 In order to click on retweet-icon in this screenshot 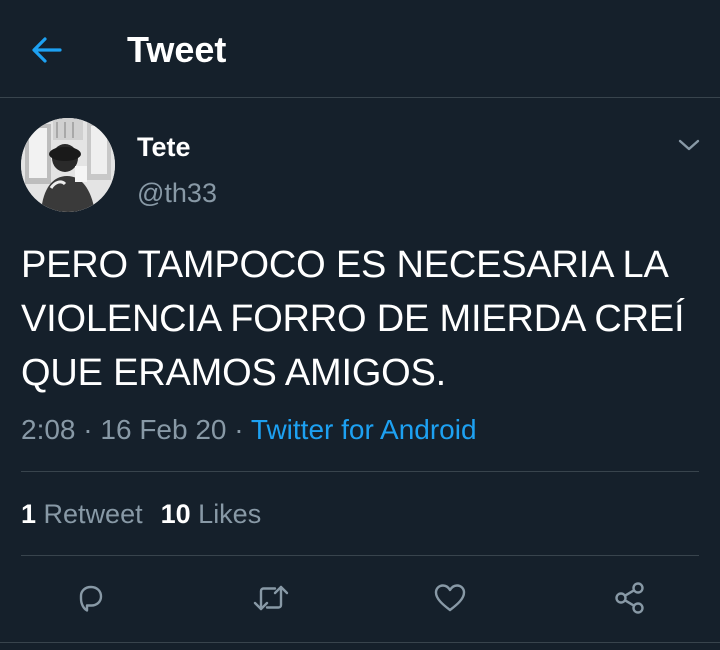, I will do `click(271, 598)`.